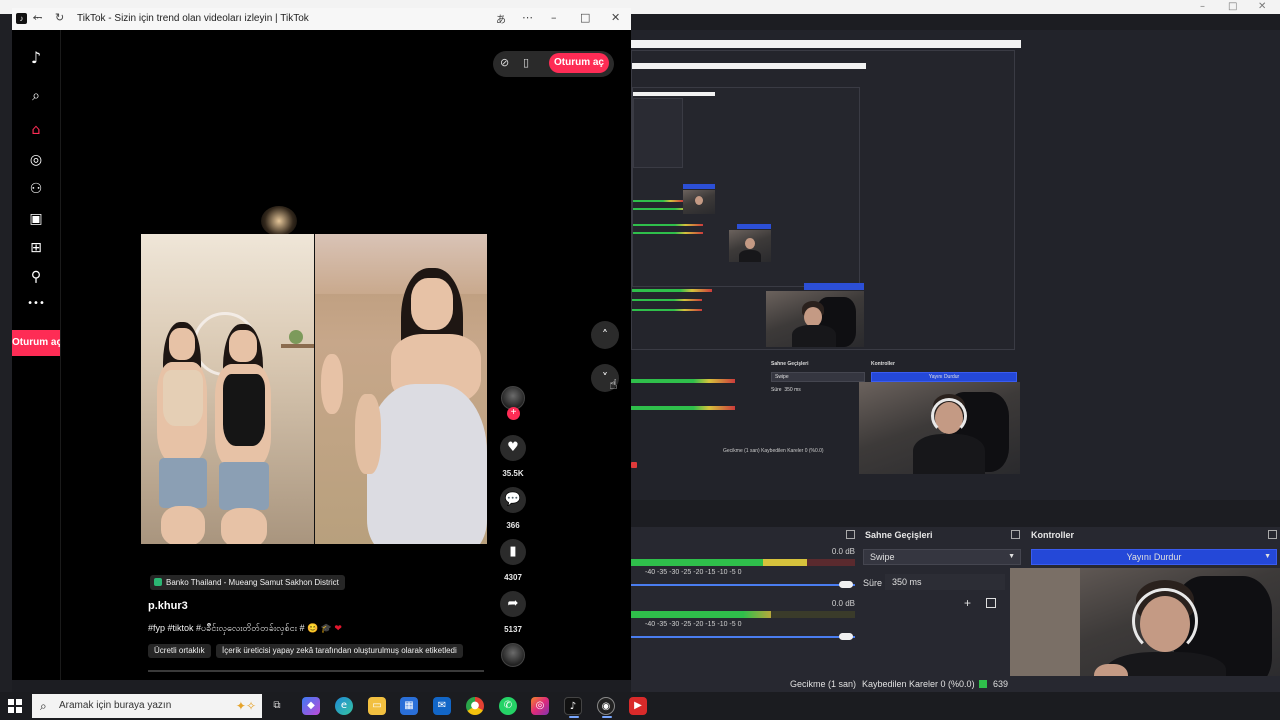 The image size is (1280, 720). What do you see at coordinates (945, 582) in the screenshot?
I see `duration-input: 350 ms` at bounding box center [945, 582].